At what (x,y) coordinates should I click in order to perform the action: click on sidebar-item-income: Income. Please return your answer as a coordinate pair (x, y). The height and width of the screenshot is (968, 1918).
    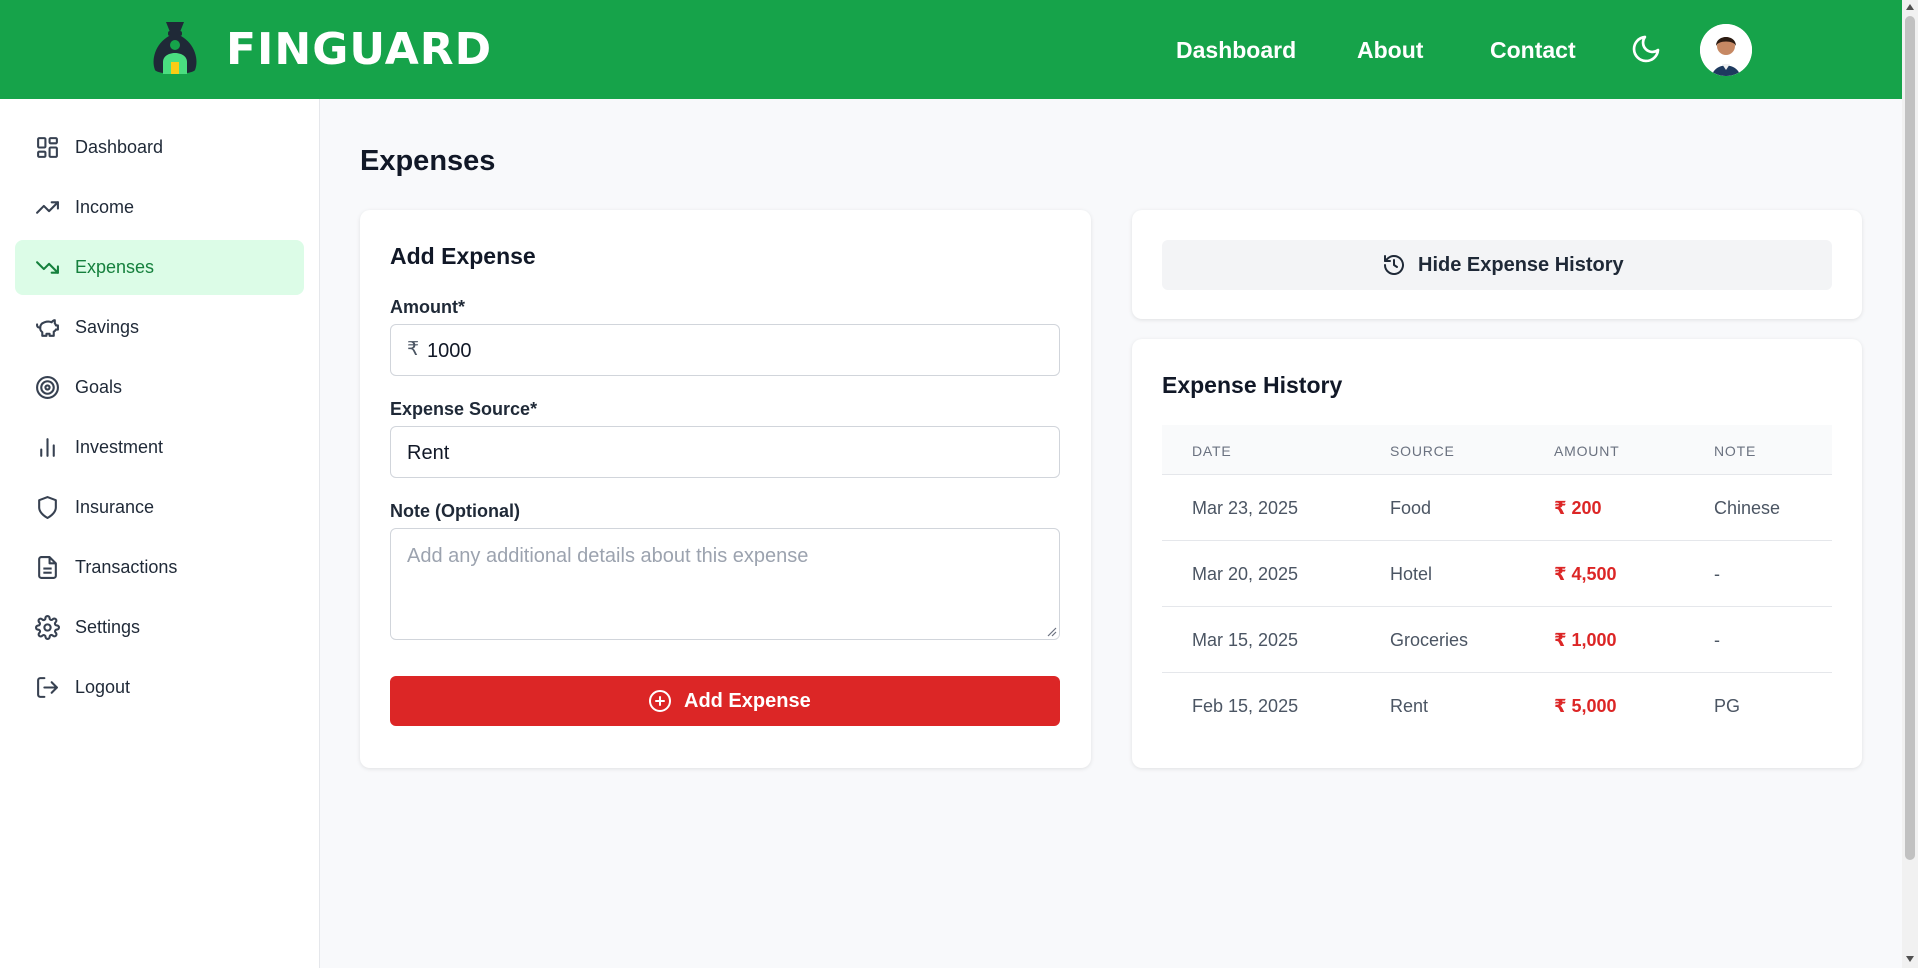
    Looking at the image, I should click on (159, 207).